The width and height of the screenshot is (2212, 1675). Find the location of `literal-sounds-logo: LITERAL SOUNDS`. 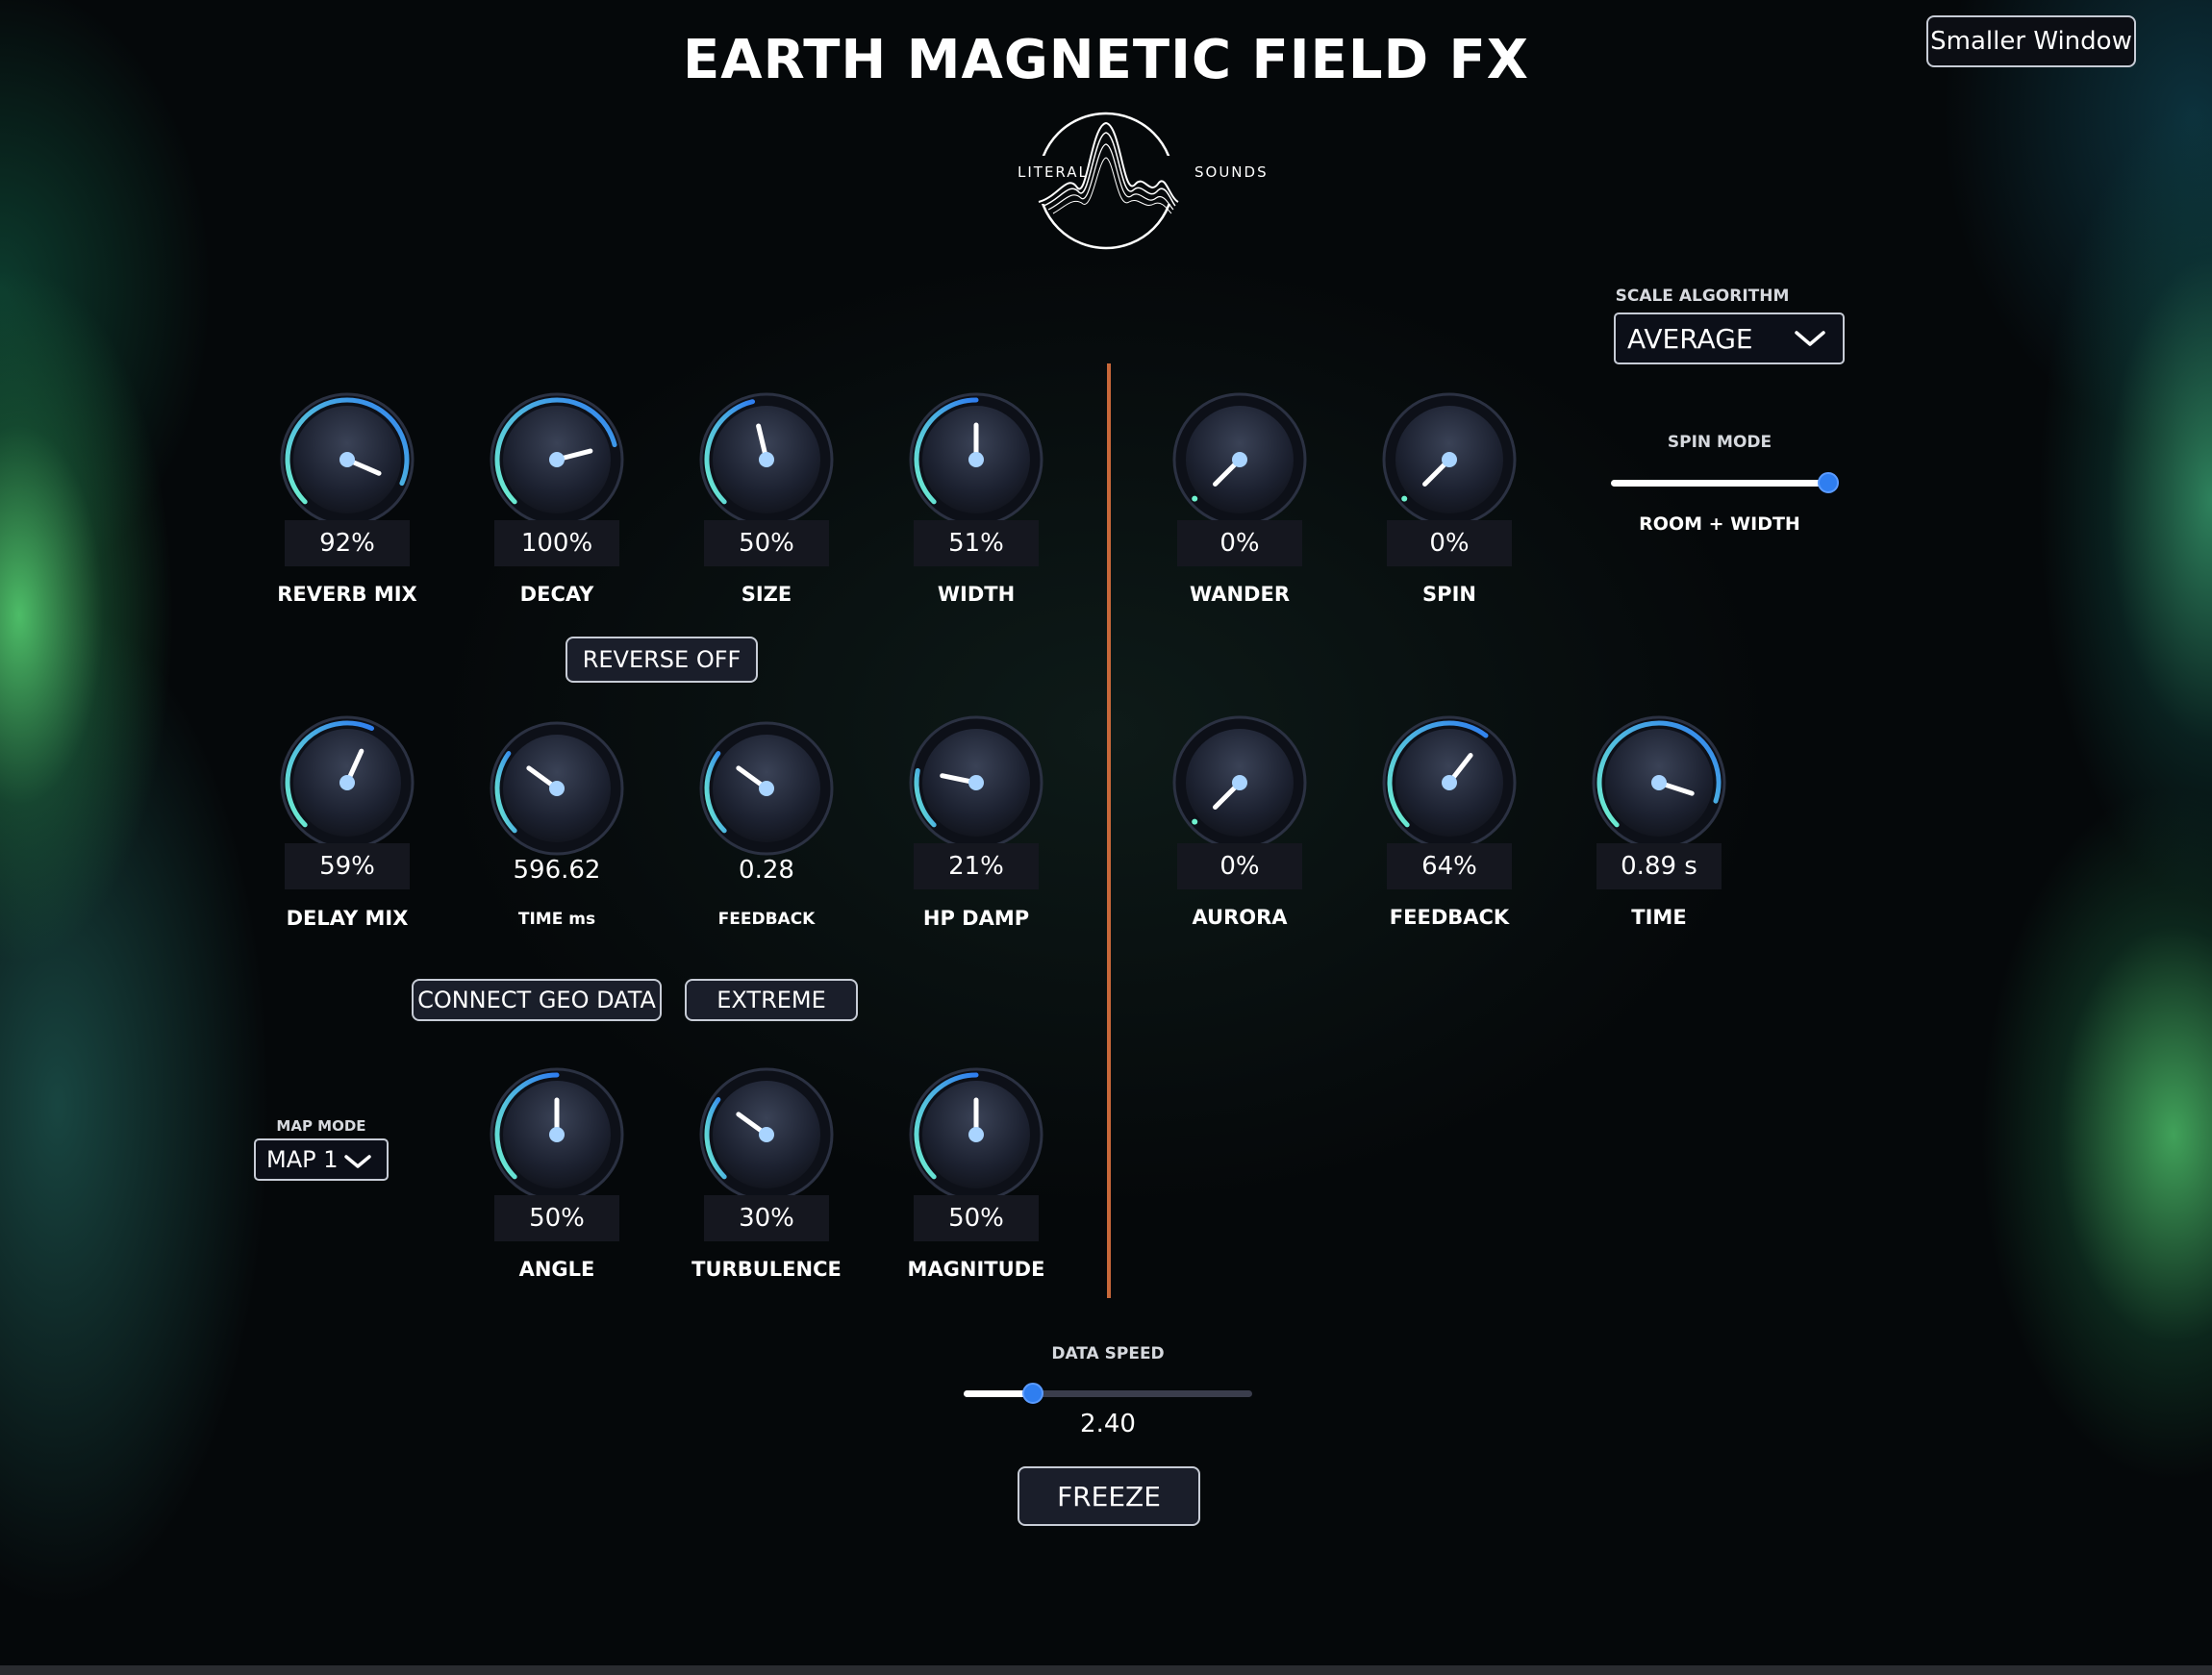

literal-sounds-logo: LITERAL SOUNDS is located at coordinates (1106, 183).